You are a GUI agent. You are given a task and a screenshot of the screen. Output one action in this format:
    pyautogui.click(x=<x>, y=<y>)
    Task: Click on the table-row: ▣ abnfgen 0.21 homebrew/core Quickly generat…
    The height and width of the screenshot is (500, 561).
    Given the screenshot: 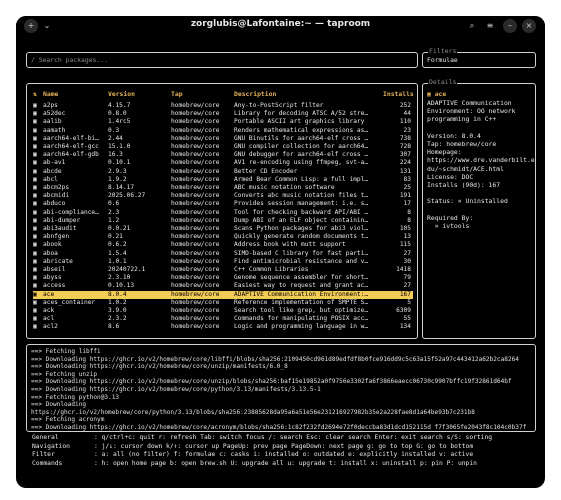 What is the action you would take?
    pyautogui.click(x=223, y=237)
    